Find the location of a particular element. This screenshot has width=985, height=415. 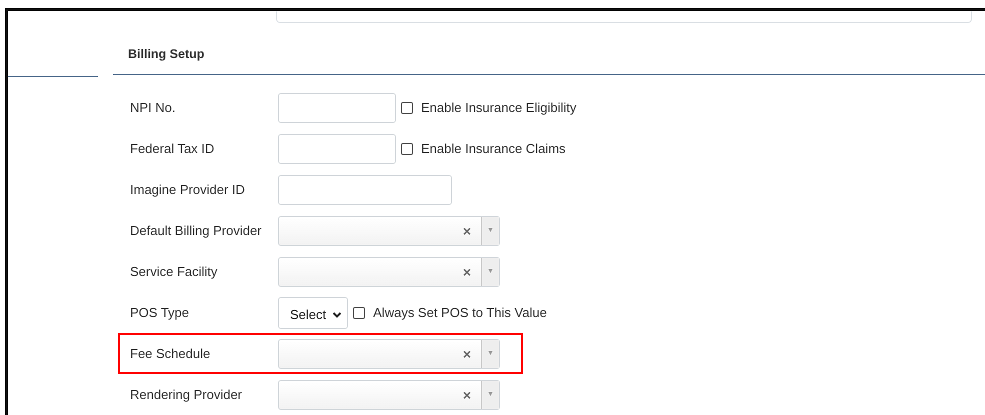

text-field is located at coordinates (624, 17).